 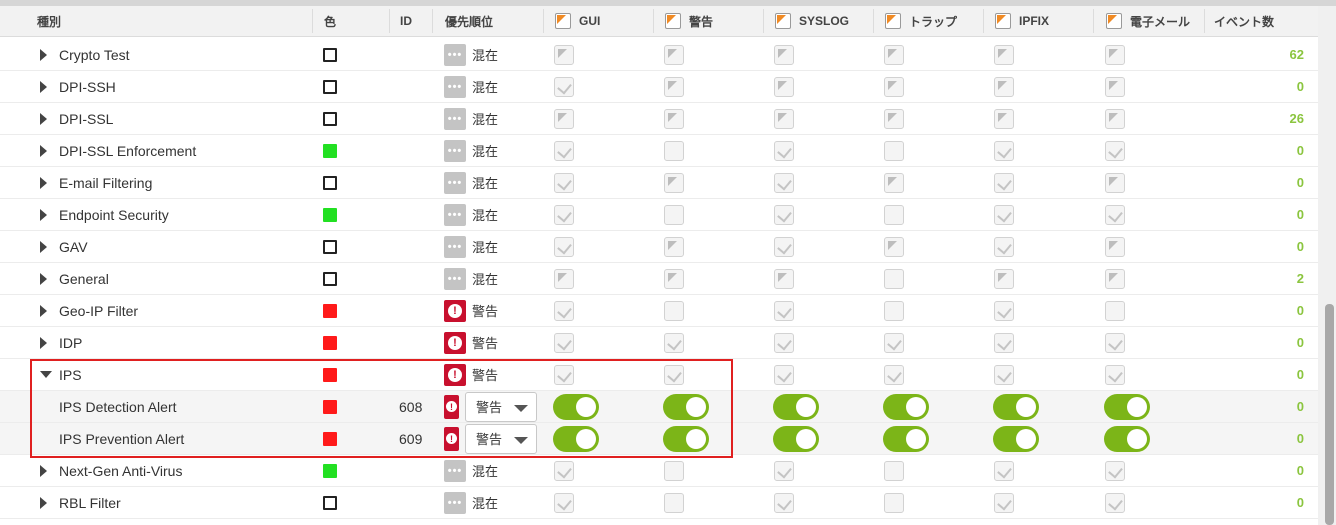 I want to click on header-syslog: SYSLOG, so click(x=812, y=21).